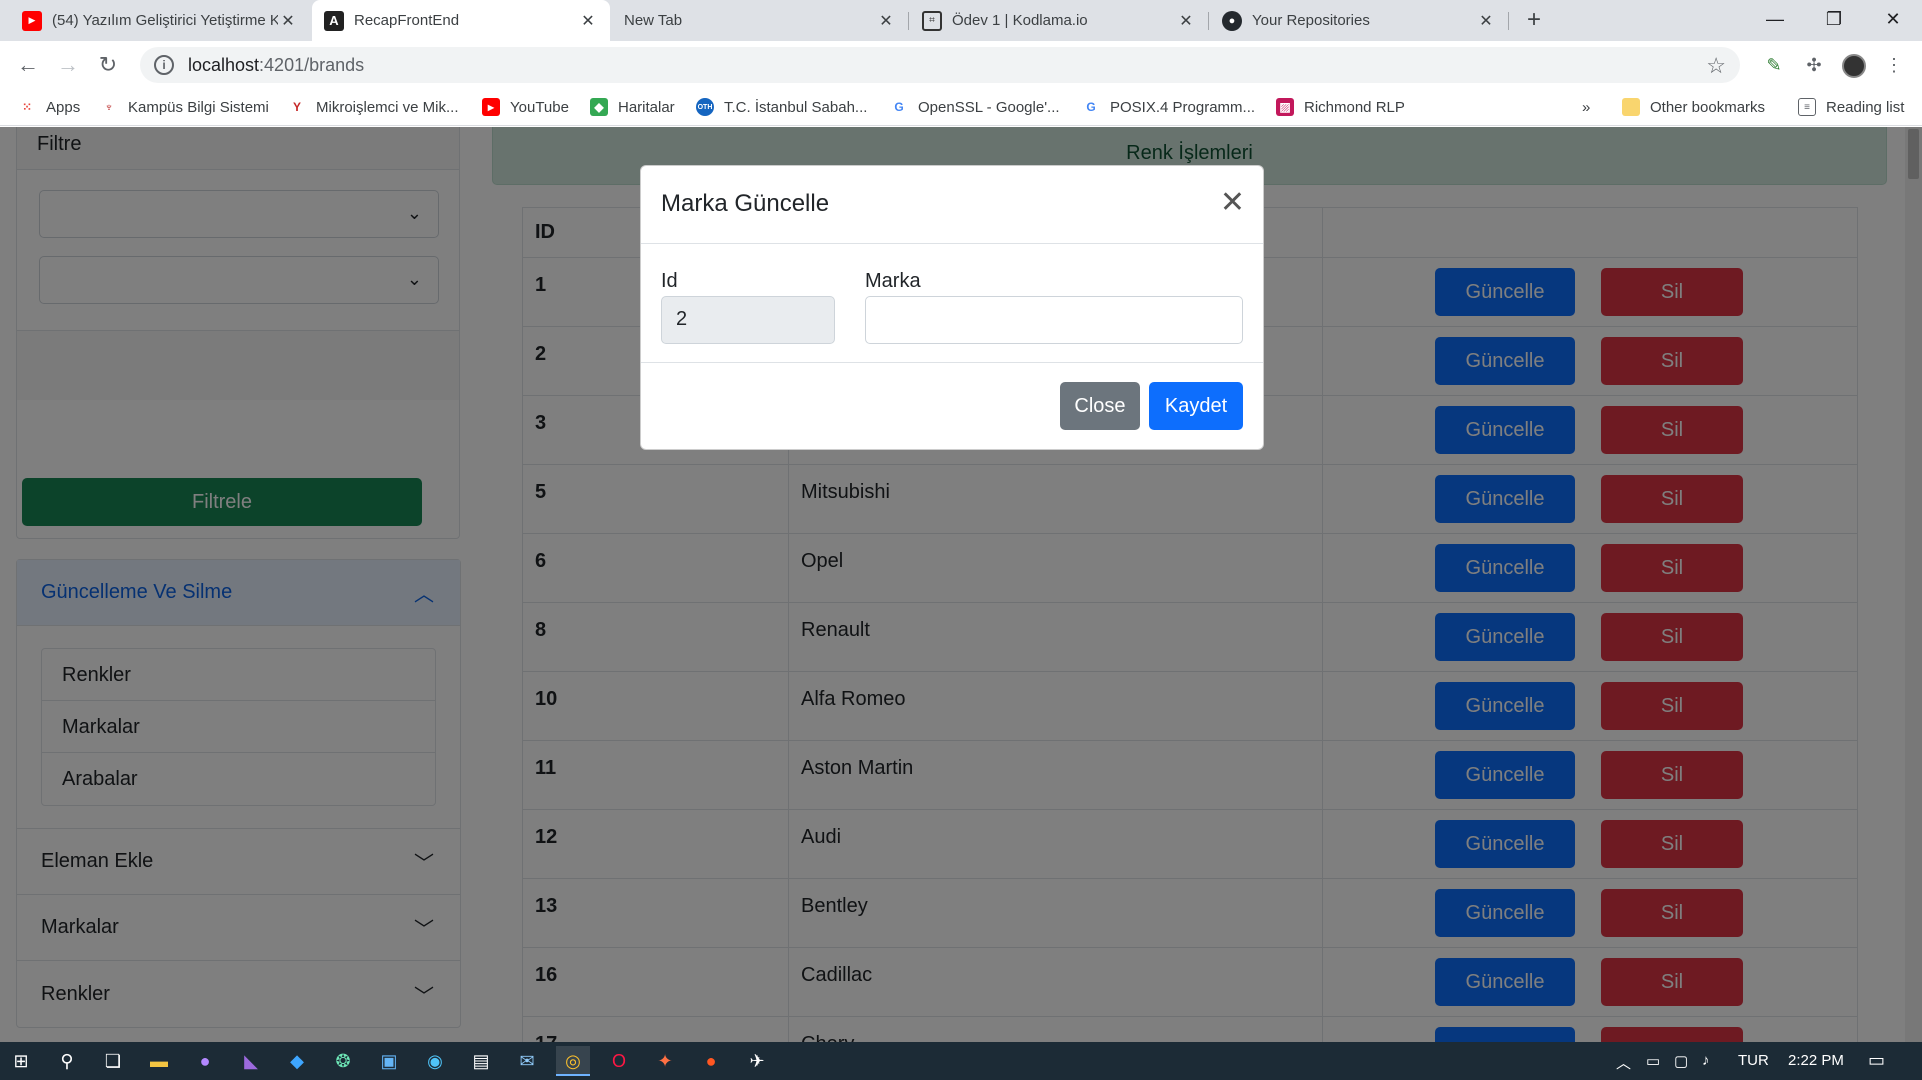 This screenshot has width=1922, height=1080. What do you see at coordinates (184, 107) in the screenshot?
I see `bookmark-kampus: ♆ Kampüs Bilgi Sistemi` at bounding box center [184, 107].